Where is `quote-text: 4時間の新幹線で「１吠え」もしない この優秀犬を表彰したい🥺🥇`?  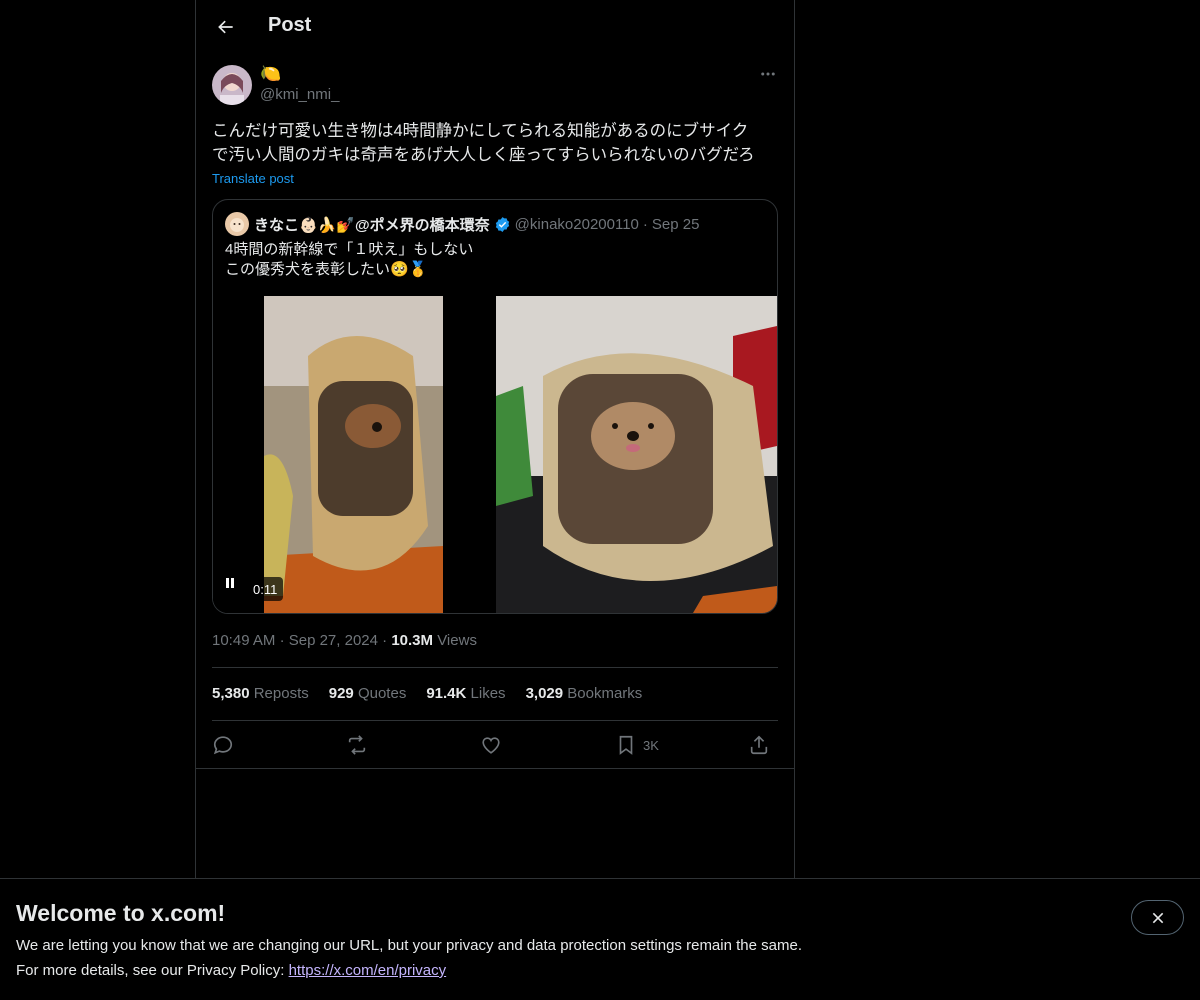
quote-text: 4時間の新幹線で「１吠え」もしない この優秀犬を表彰したい🥺🥇 is located at coordinates (349, 260).